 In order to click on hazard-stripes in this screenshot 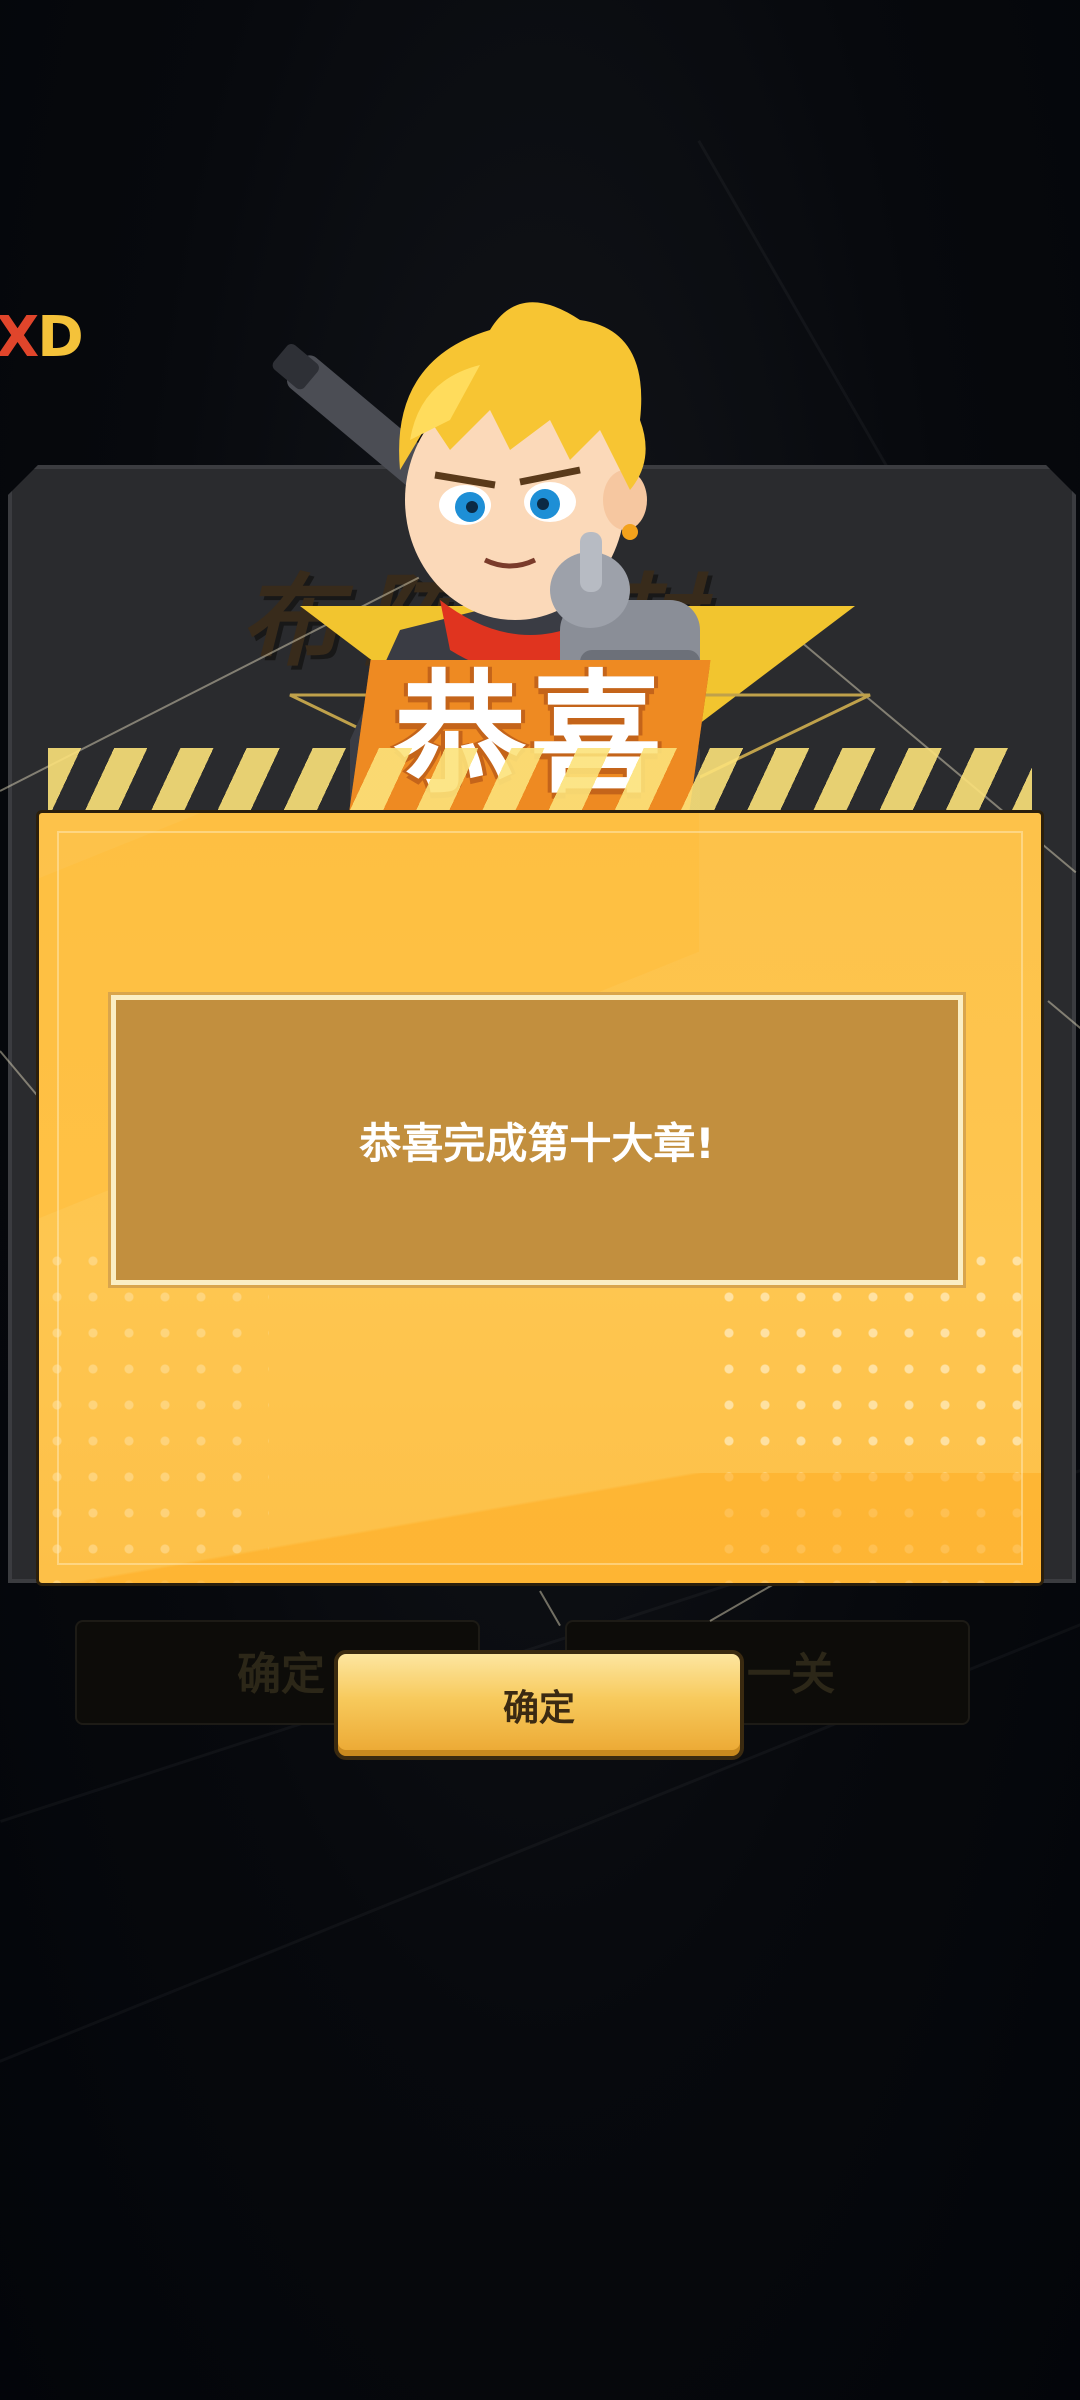, I will do `click(540, 779)`.